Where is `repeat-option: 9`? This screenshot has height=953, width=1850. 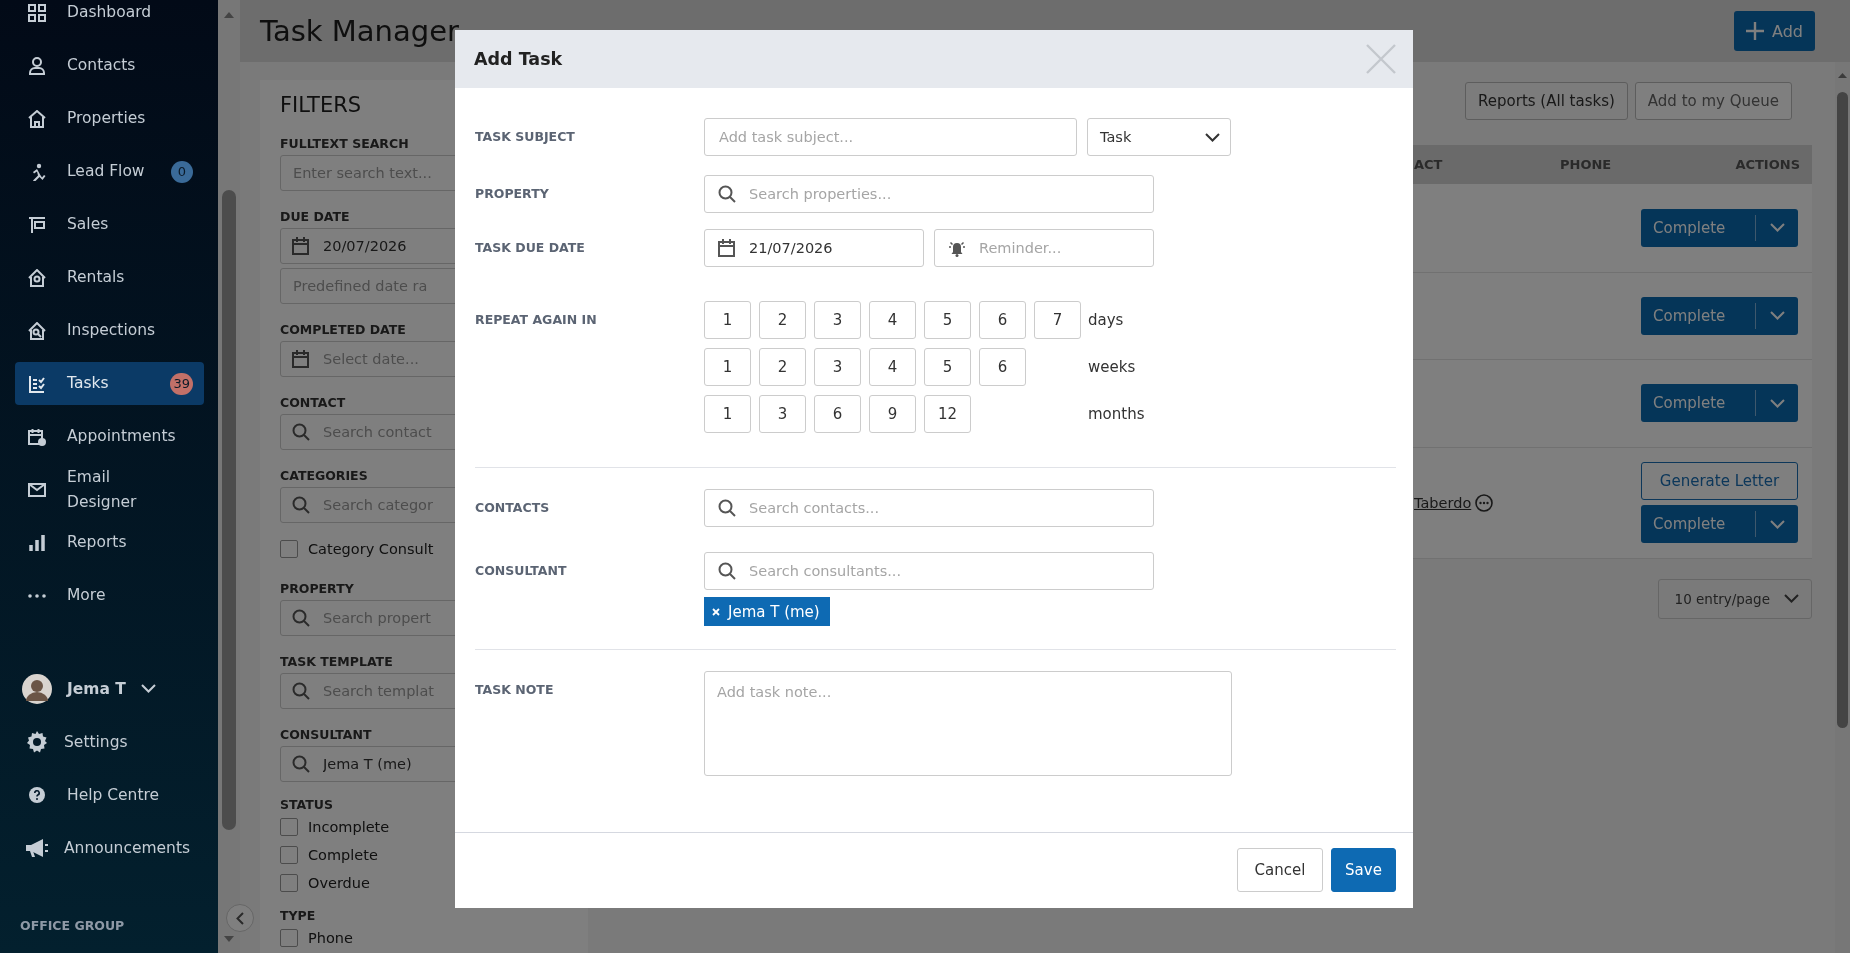
repeat-option: 9 is located at coordinates (892, 414).